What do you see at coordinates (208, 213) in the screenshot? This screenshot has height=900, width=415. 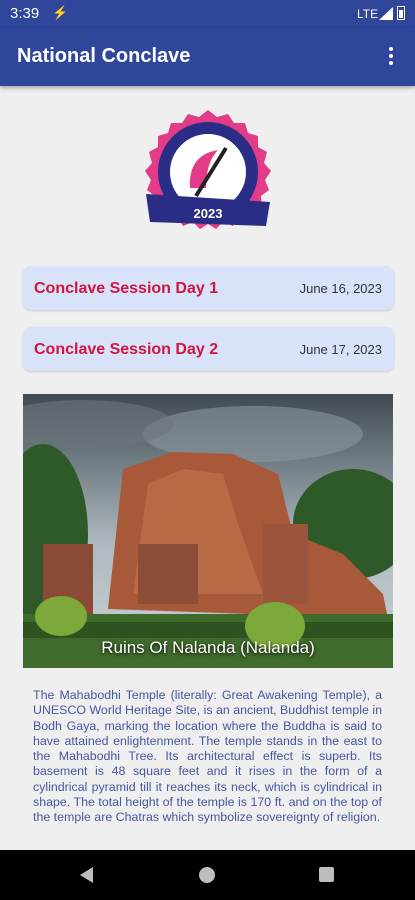 I see `logo-year: 2023` at bounding box center [208, 213].